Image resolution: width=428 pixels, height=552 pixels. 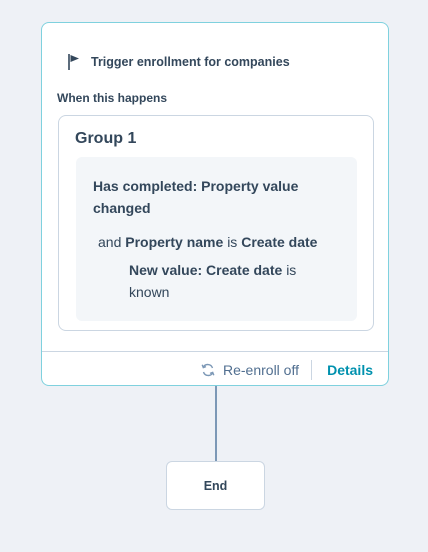 What do you see at coordinates (232, 242) in the screenshot?
I see `is-word: is` at bounding box center [232, 242].